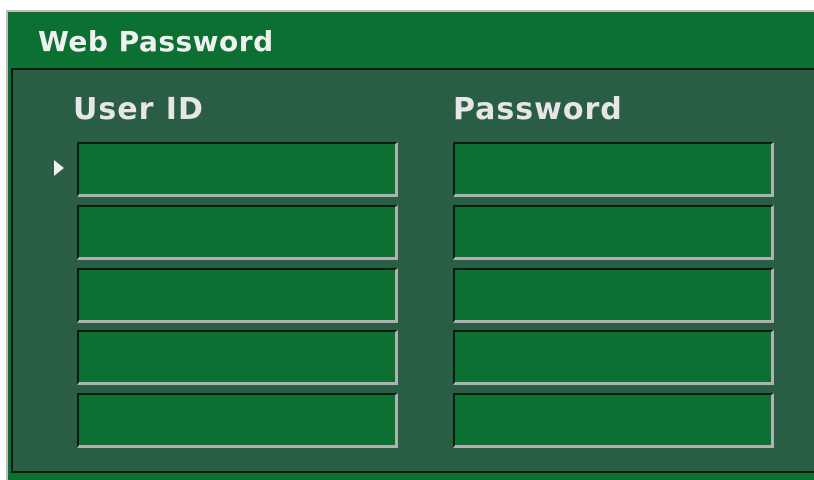  What do you see at coordinates (59, 168) in the screenshot?
I see `row-pointer-icon` at bounding box center [59, 168].